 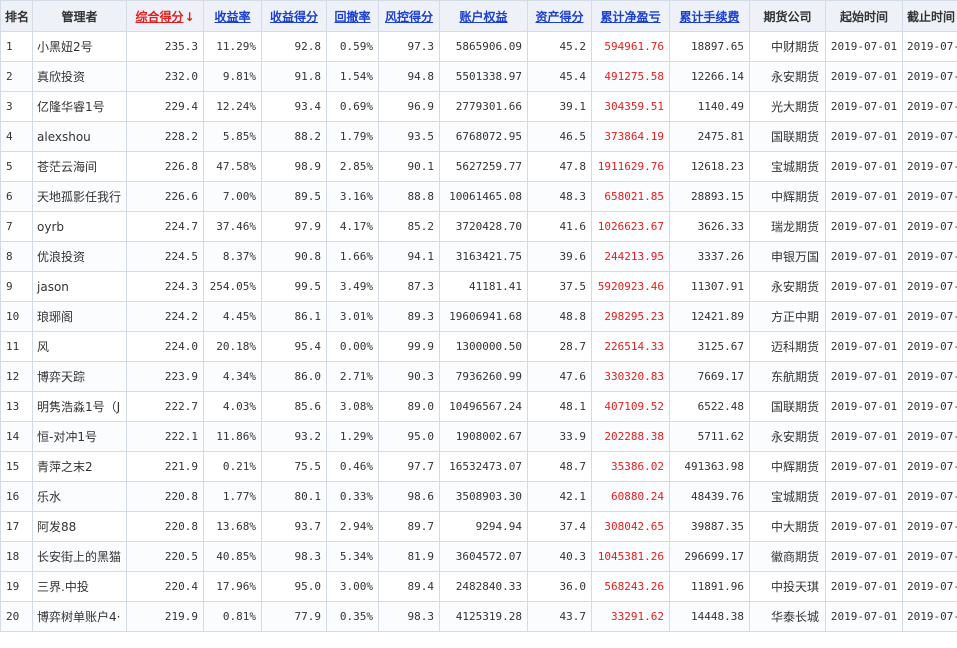 I want to click on manager-name-link: 真欣投资, so click(x=79, y=76).